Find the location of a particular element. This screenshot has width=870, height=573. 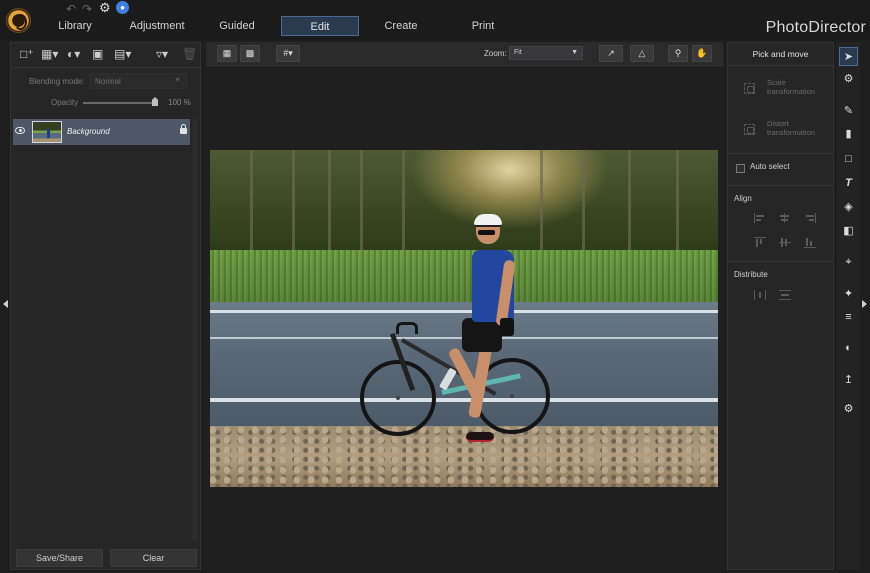

redo-icon: ↷ is located at coordinates (87, 9).